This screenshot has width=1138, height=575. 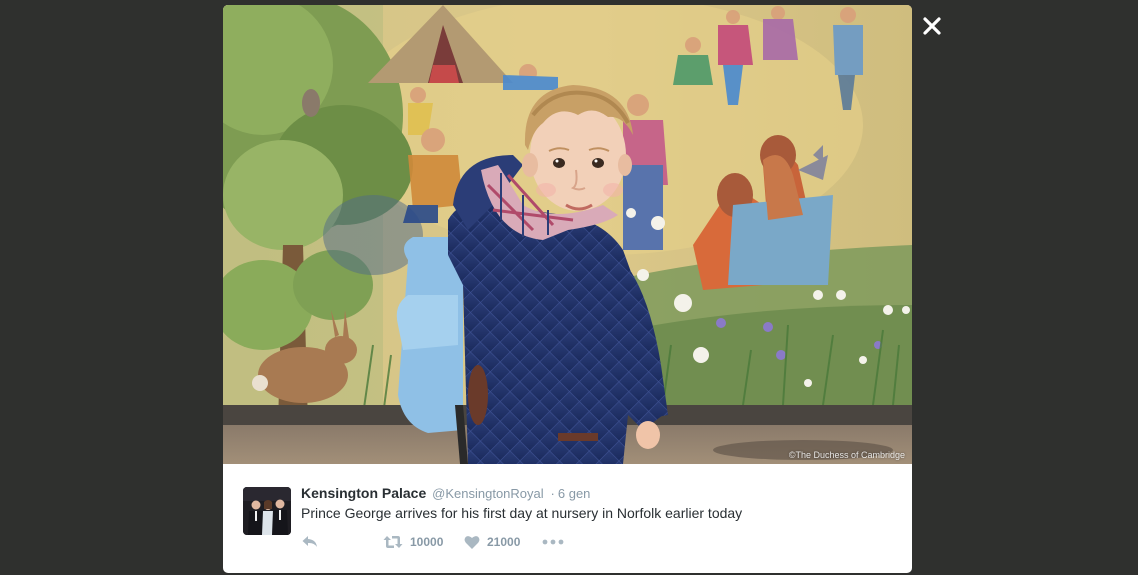 I want to click on screen-name: @KensingtonRoyal, so click(x=487, y=493).